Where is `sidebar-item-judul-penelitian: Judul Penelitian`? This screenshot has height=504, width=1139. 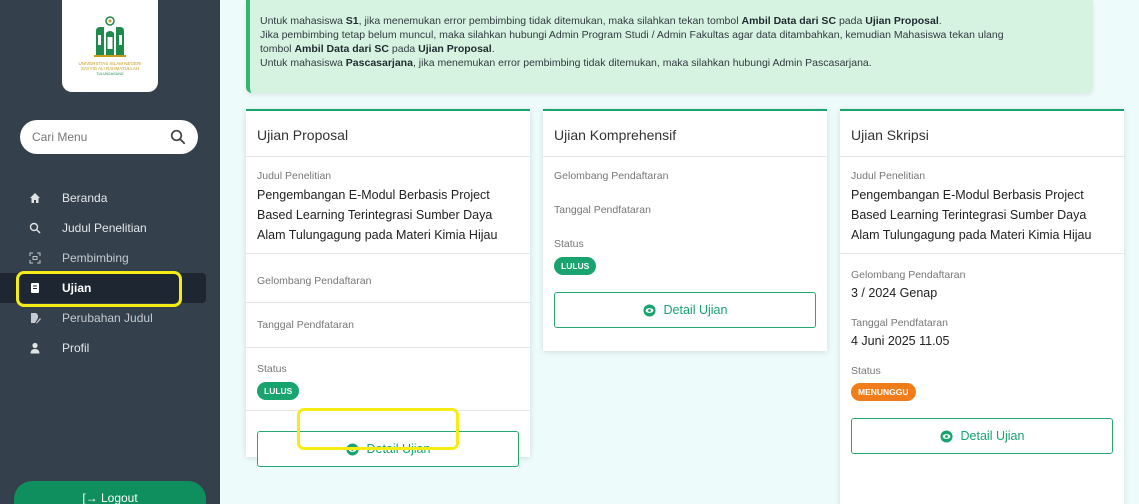
sidebar-item-judul-penelitian: Judul Penelitian is located at coordinates (110, 228).